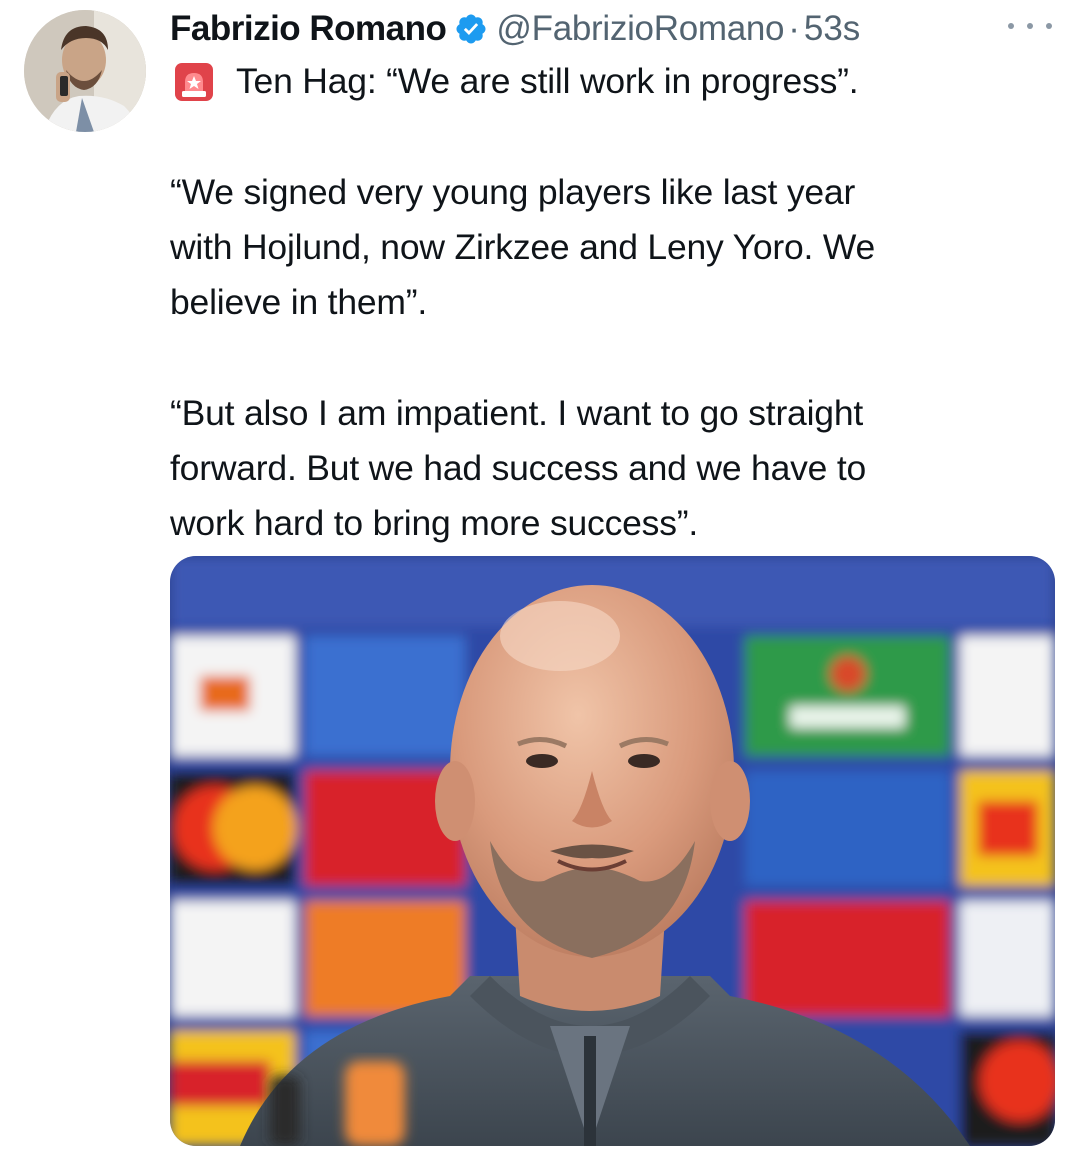 This screenshot has width=1080, height=1152. What do you see at coordinates (1030, 26) in the screenshot?
I see `more-options-icon` at bounding box center [1030, 26].